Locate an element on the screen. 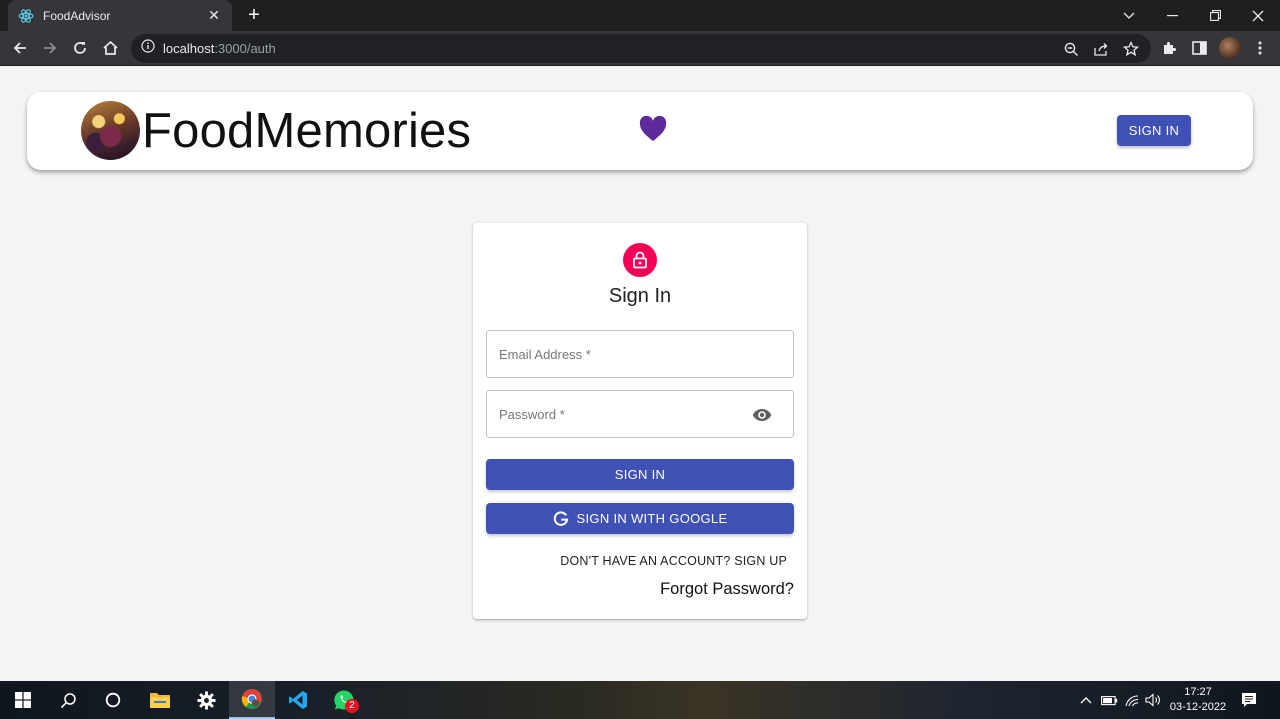 The image size is (1280, 719). google-icon is located at coordinates (560, 518).